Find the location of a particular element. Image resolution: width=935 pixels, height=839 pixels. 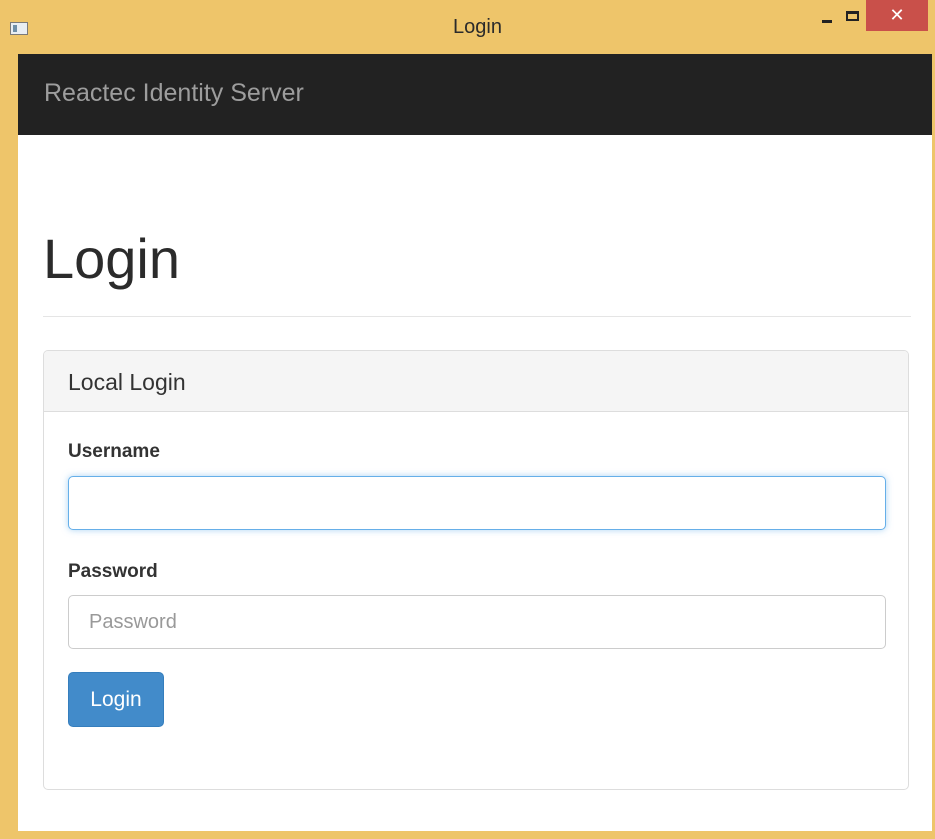

window-bottom-border is located at coordinates (467, 835).